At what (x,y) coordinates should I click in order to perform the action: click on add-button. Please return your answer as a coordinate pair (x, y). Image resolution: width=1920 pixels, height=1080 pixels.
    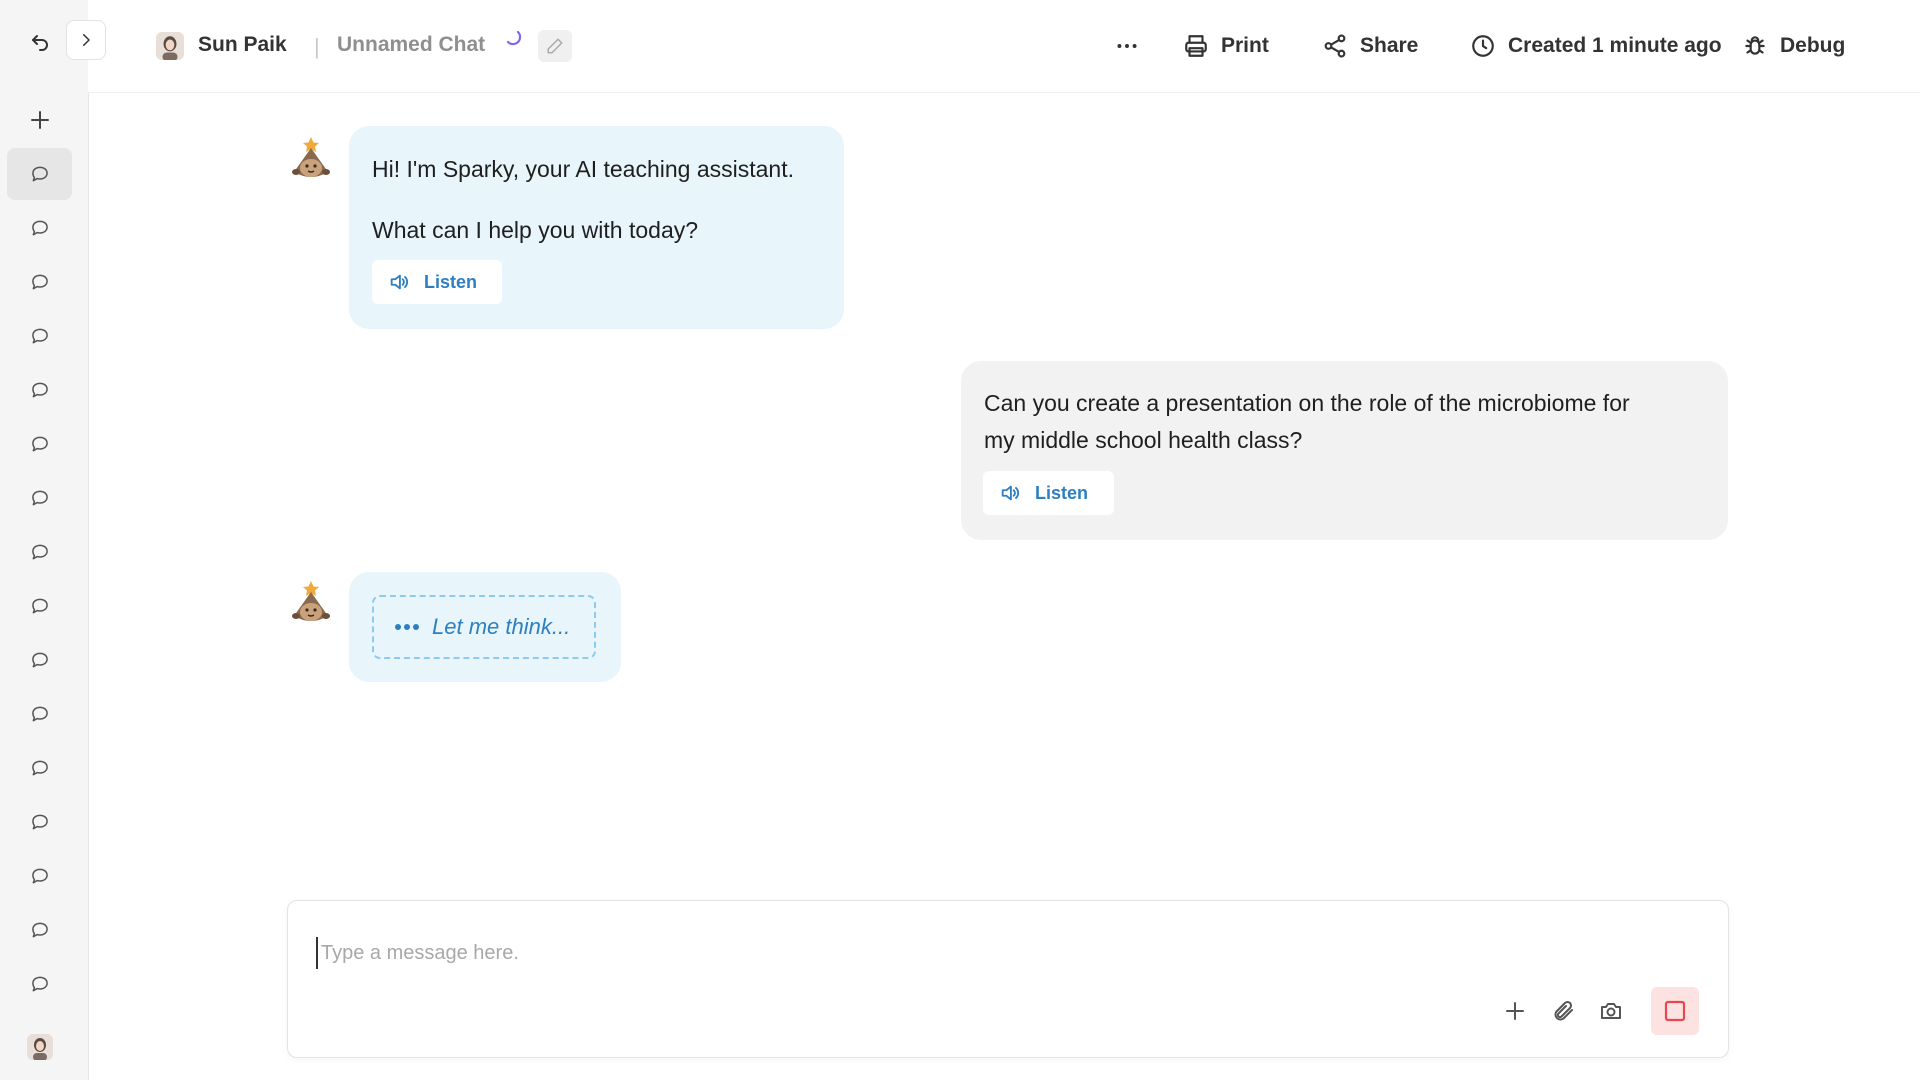
    Looking at the image, I should click on (1515, 1011).